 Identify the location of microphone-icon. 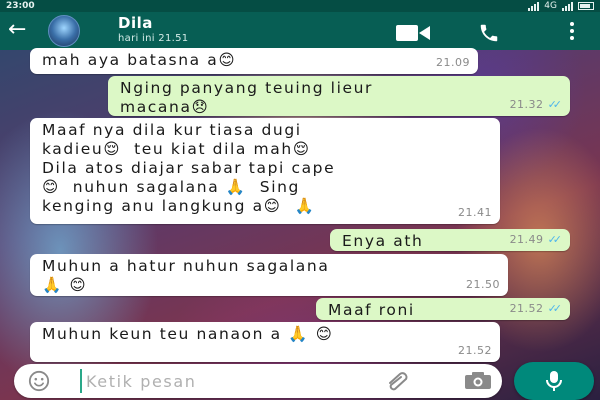
(554, 381).